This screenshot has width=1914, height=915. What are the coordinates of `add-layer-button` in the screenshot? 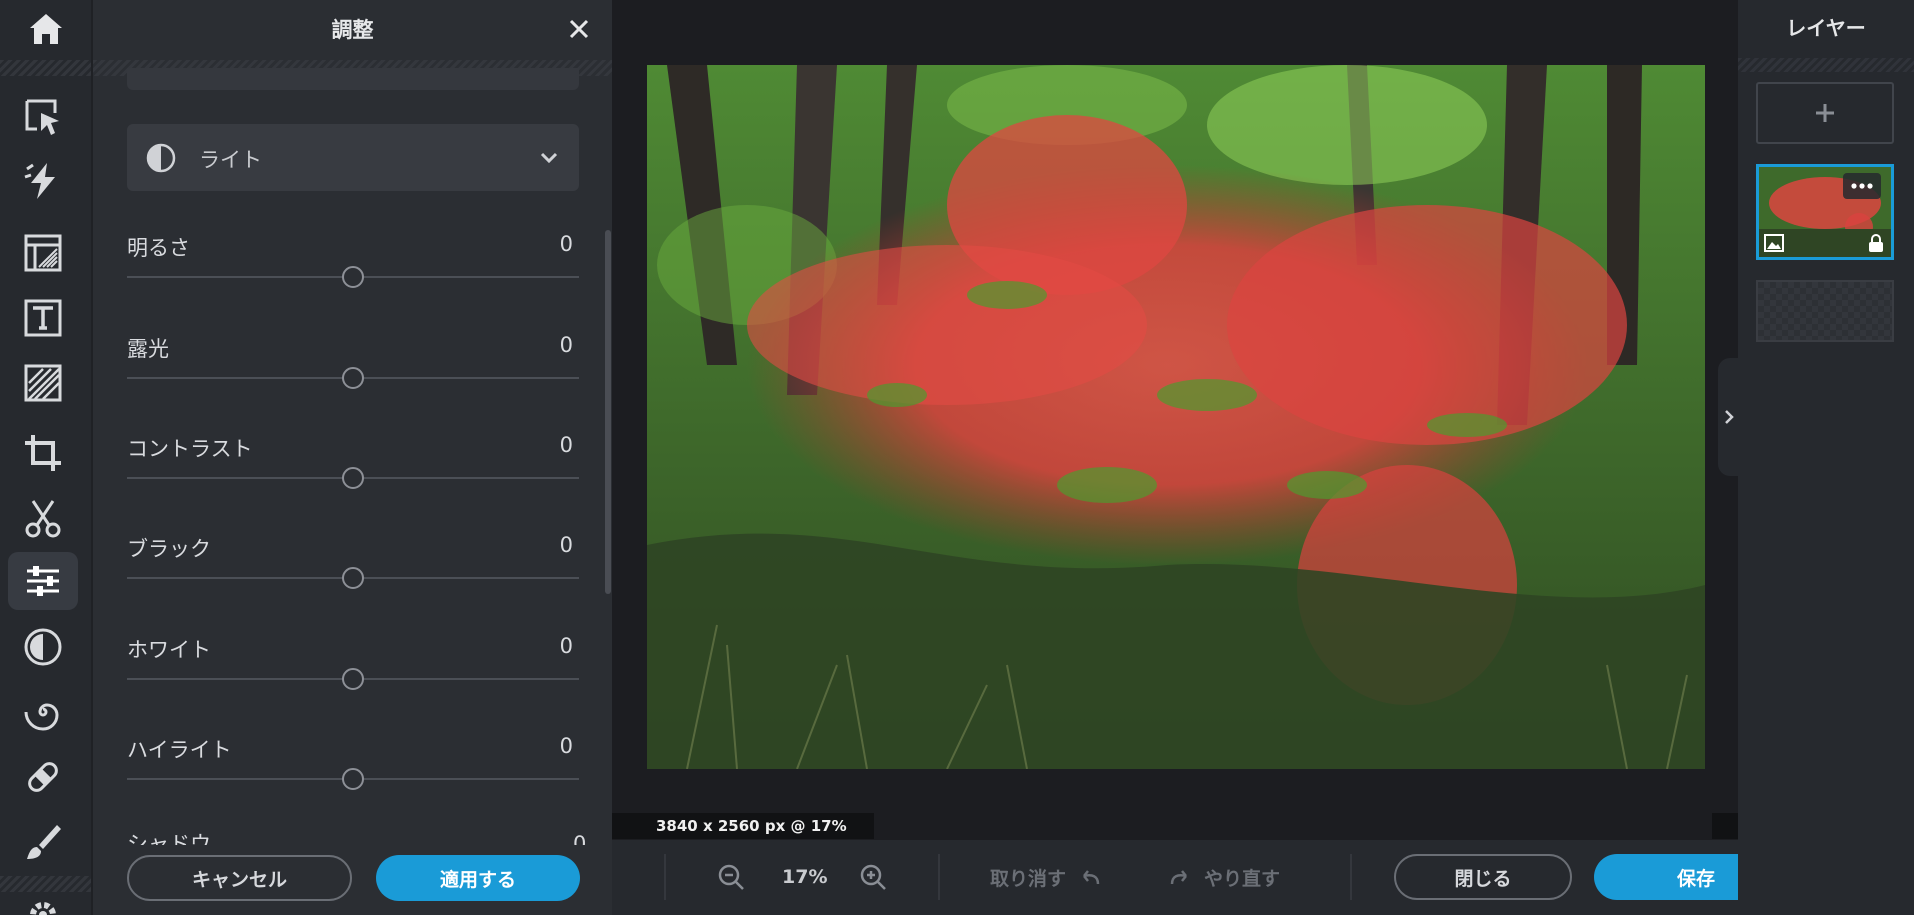 It's located at (1825, 113).